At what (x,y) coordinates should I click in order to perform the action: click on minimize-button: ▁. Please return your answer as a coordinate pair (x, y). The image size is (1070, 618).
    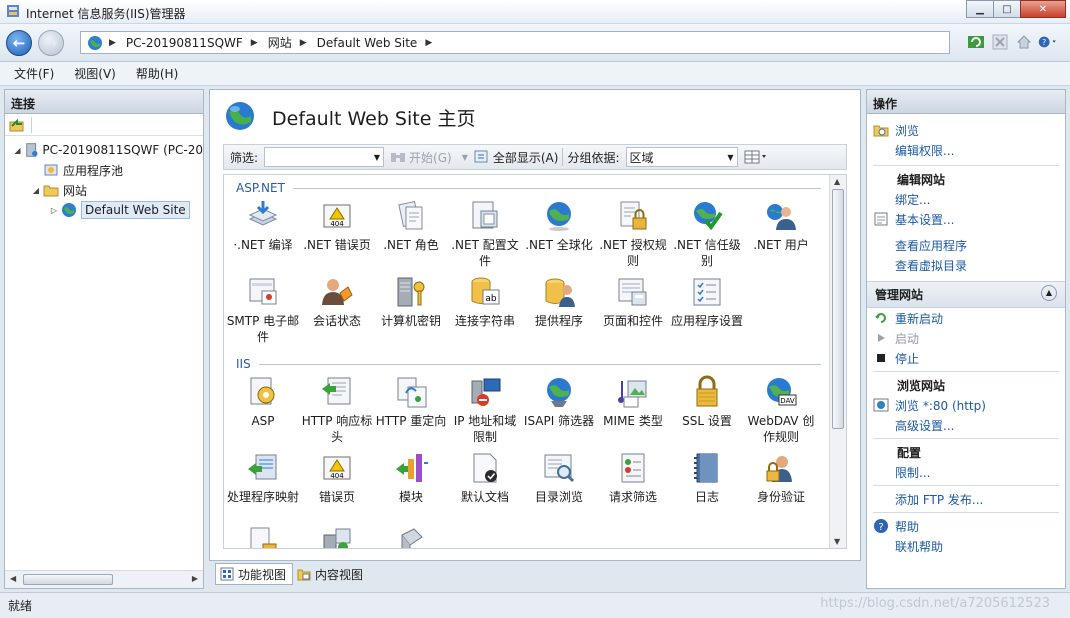
    Looking at the image, I should click on (980, 9).